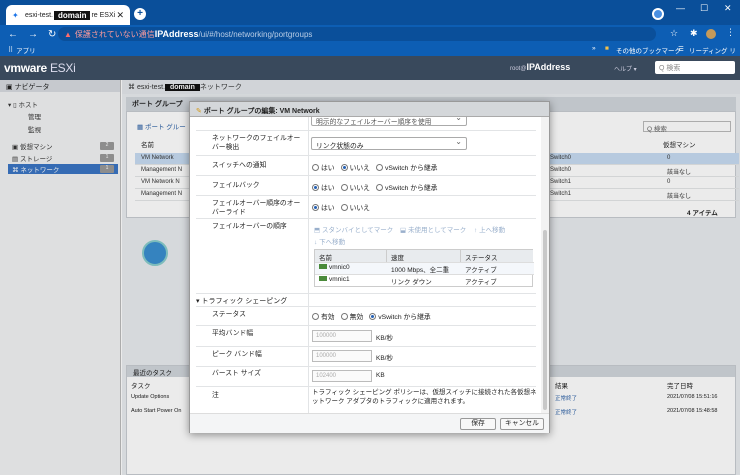 Image resolution: width=740 pixels, height=475 pixels. What do you see at coordinates (68, 34) in the screenshot?
I see `warning-icon: ▲` at bounding box center [68, 34].